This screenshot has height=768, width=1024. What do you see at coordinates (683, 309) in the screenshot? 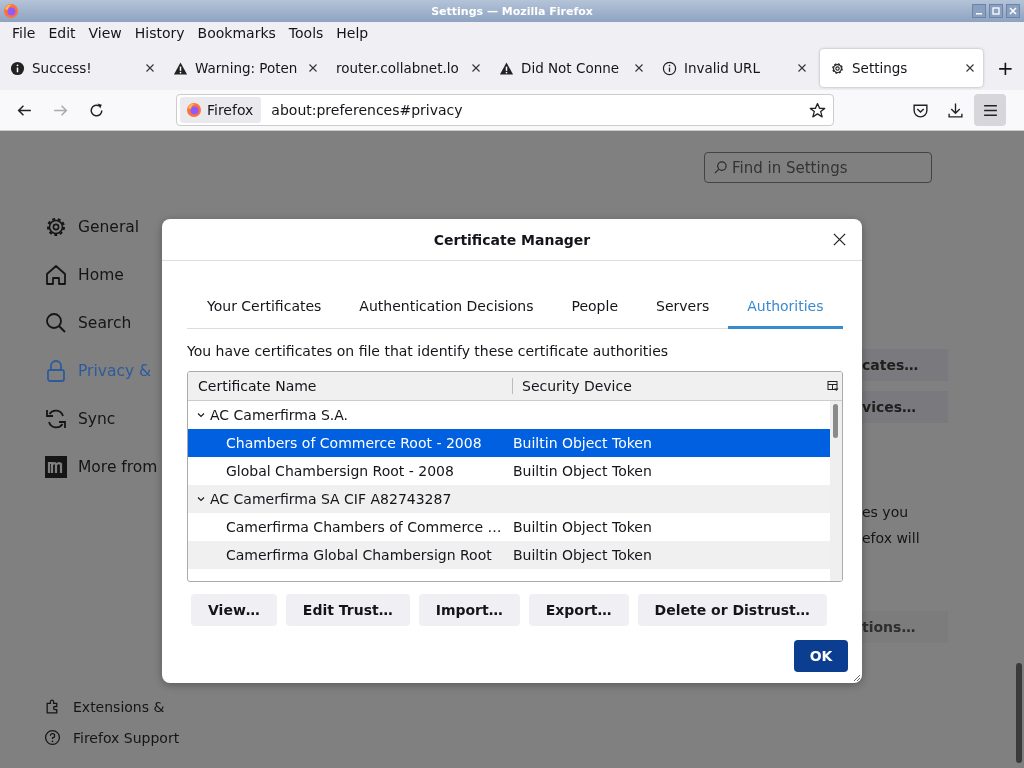
I see `dialog-tab: Servers` at bounding box center [683, 309].